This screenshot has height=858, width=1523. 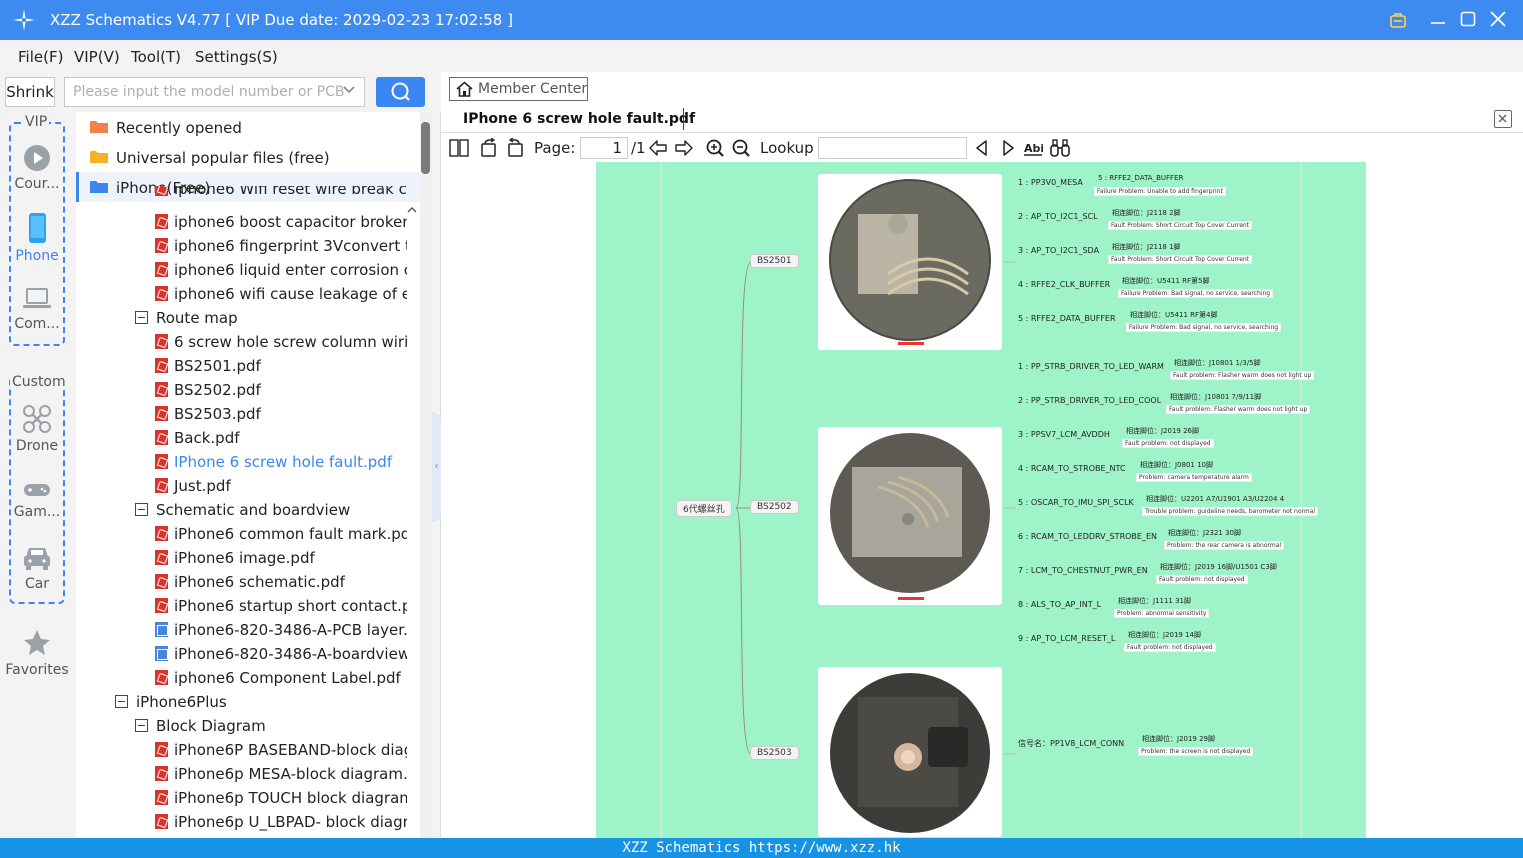 What do you see at coordinates (254, 158) in the screenshot?
I see `tree-universal-files: Universal popular files (free)` at bounding box center [254, 158].